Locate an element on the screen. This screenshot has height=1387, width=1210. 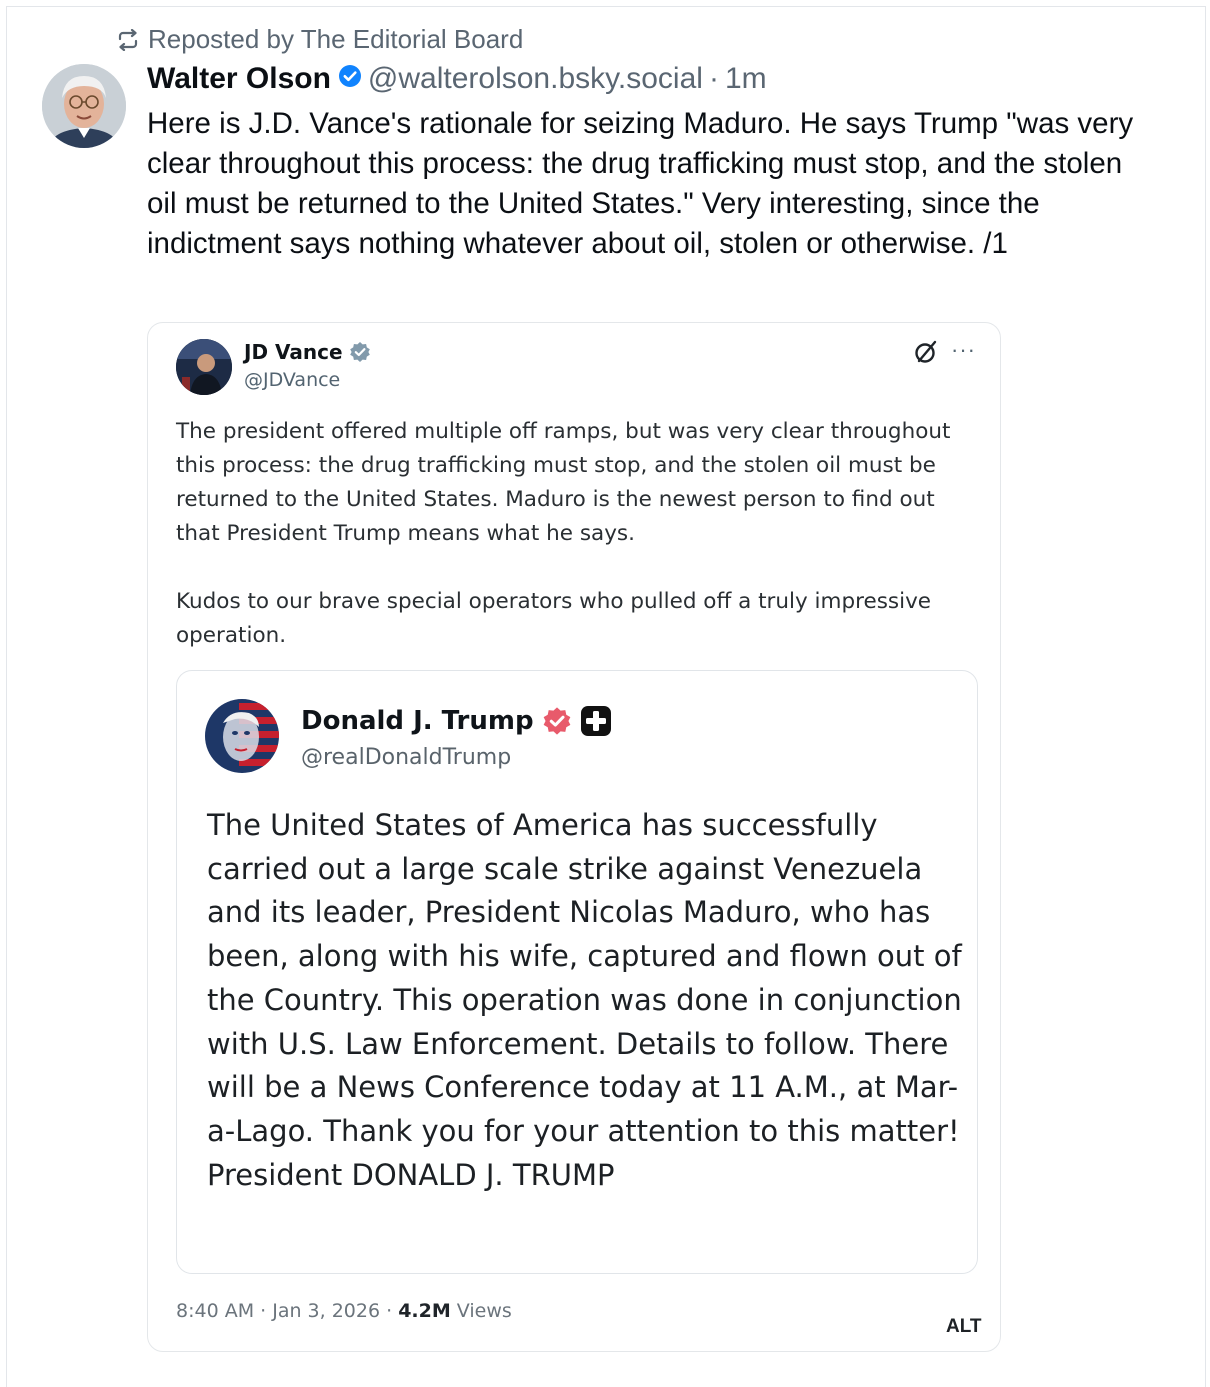
plus-badge-icon is located at coordinates (595, 721).